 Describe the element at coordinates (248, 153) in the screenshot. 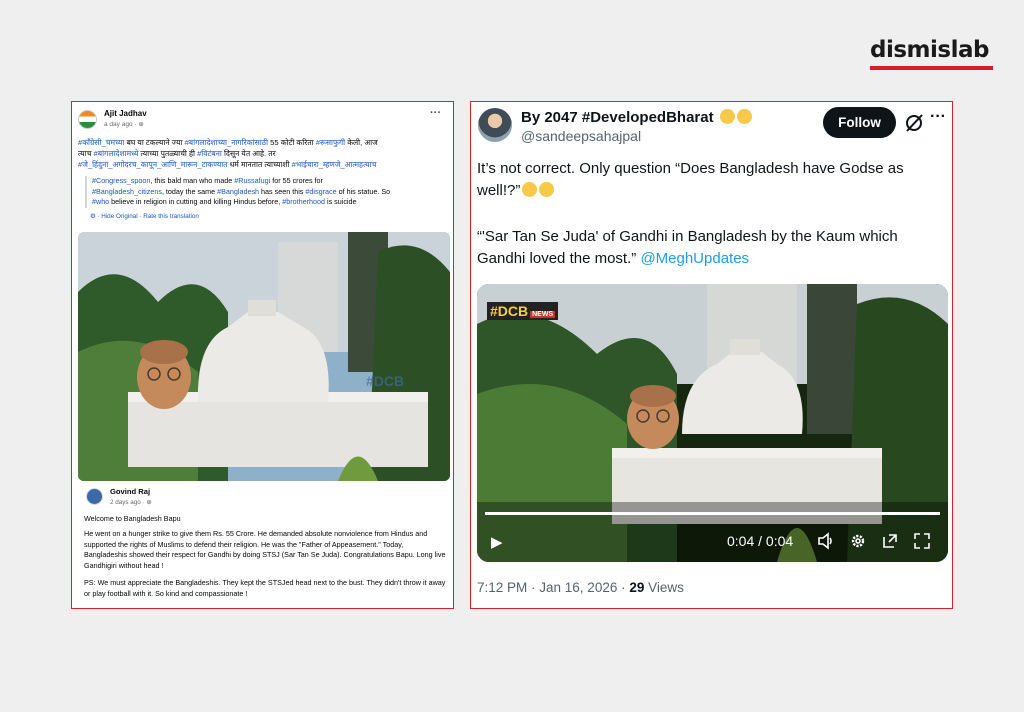

I see `post-text: दिसून येत आहे. तर` at that location.